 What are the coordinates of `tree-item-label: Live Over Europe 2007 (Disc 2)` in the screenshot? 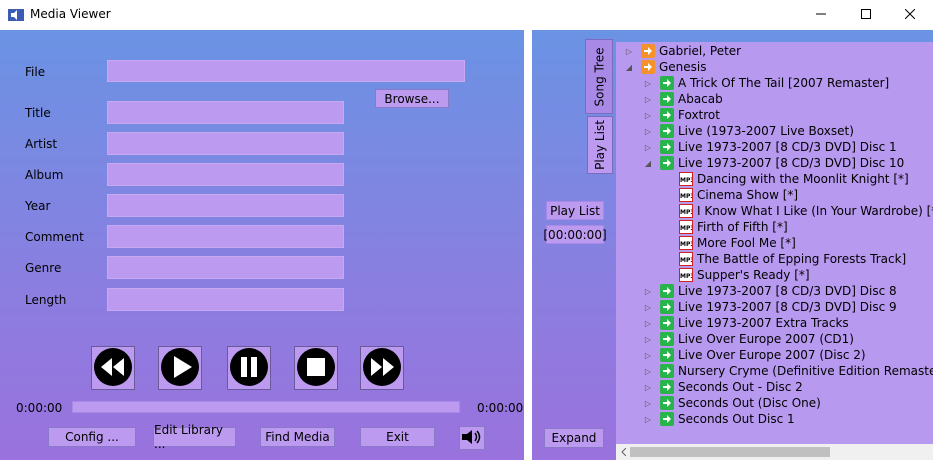 It's located at (772, 355).